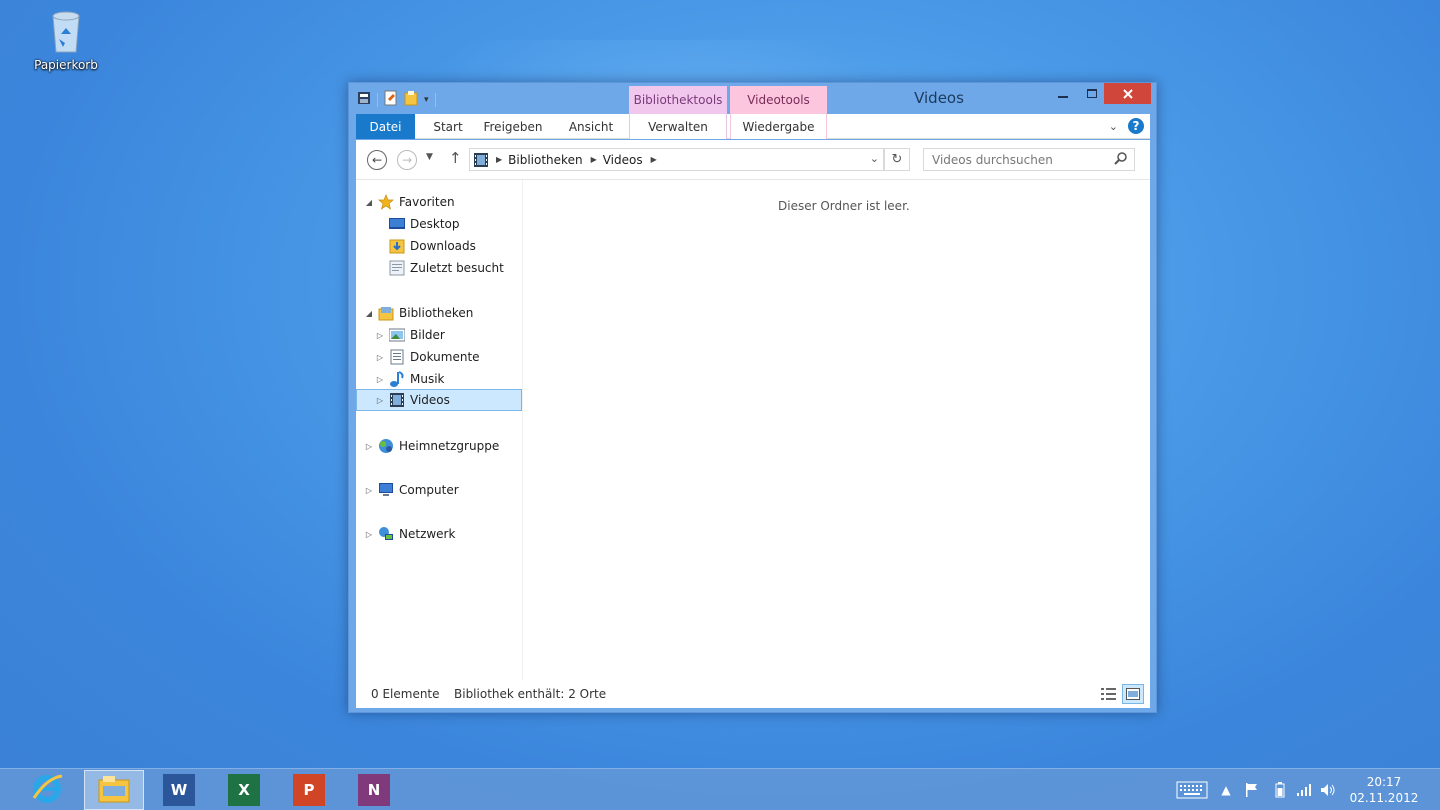 The height and width of the screenshot is (810, 1440). What do you see at coordinates (427, 335) in the screenshot?
I see `tree-pictures-label: Bilder` at bounding box center [427, 335].